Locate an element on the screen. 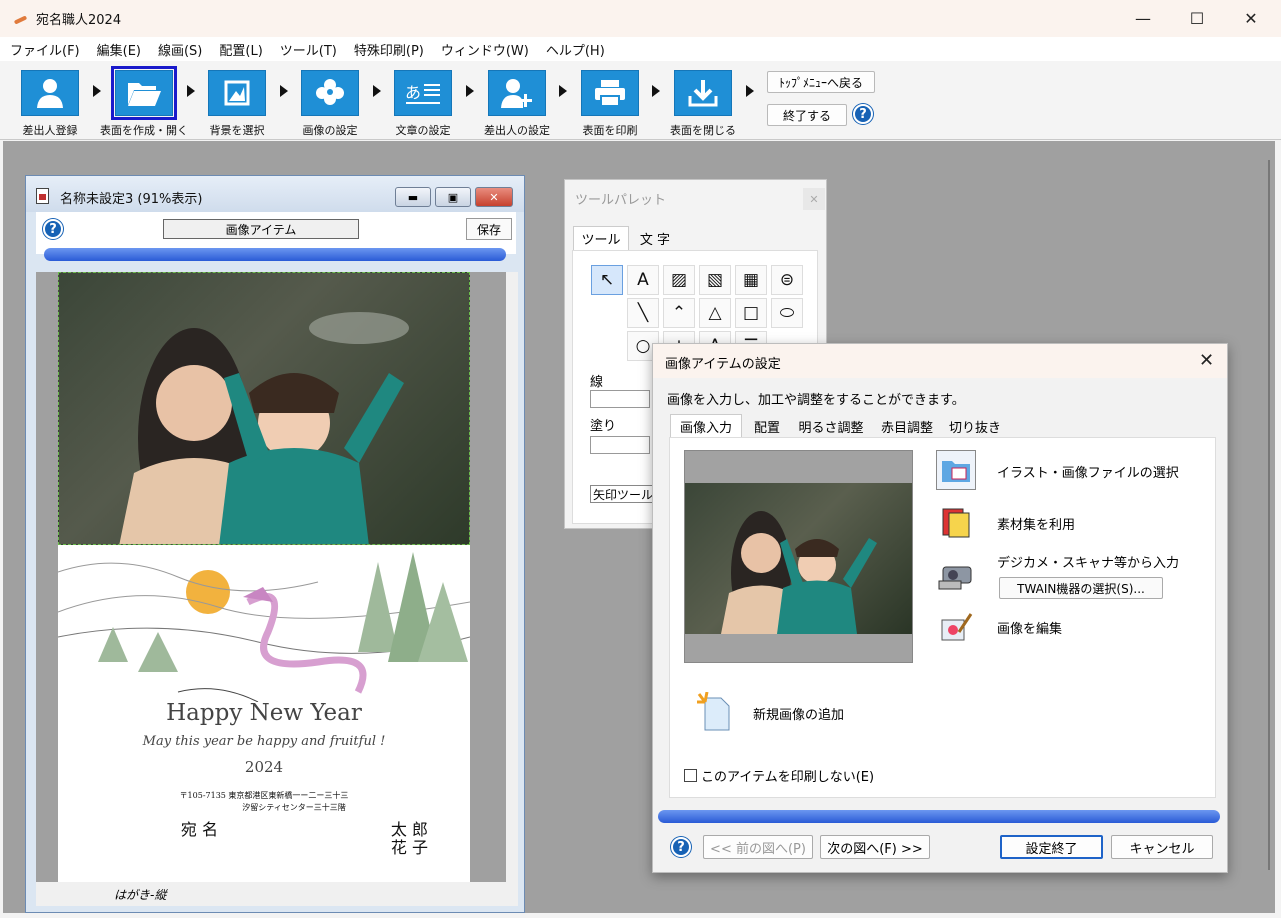 This screenshot has height=918, width=1281. edit-image-icon is located at coordinates (956, 628).